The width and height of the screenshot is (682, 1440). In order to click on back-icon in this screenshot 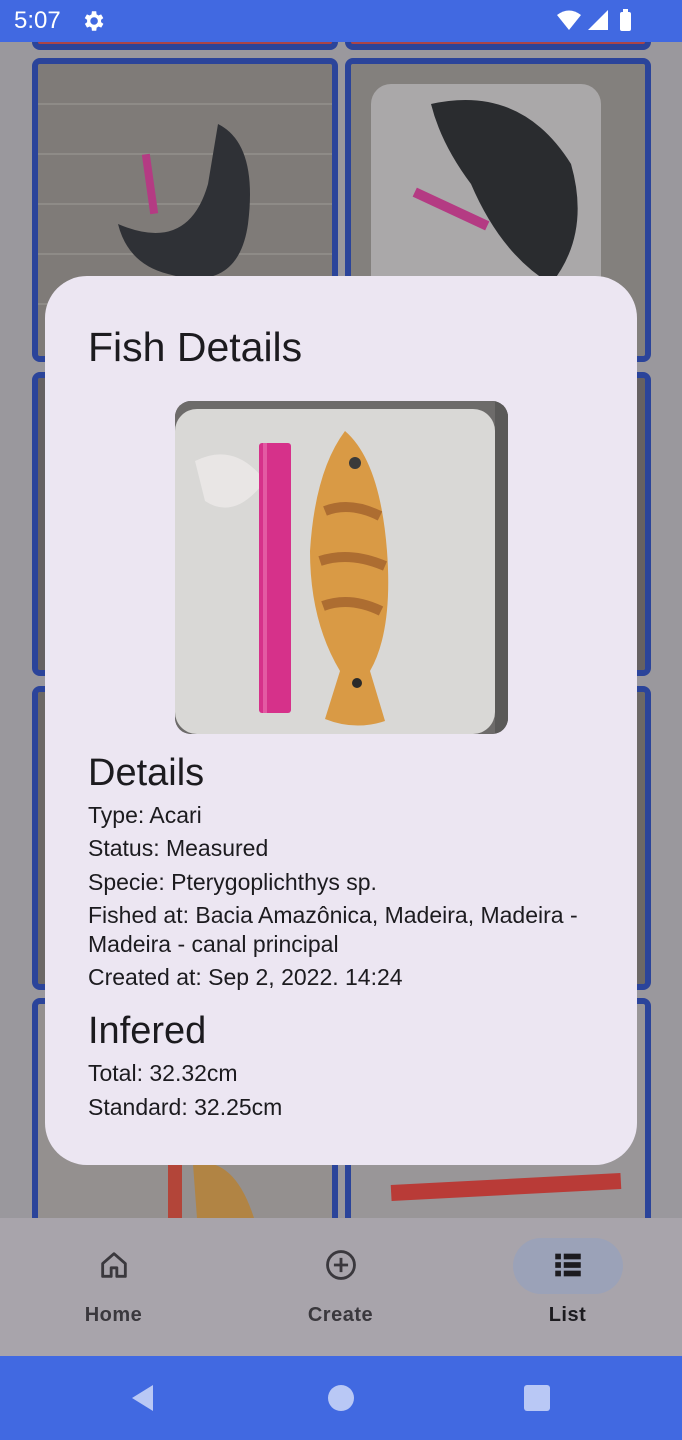, I will do `click(143, 1398)`.